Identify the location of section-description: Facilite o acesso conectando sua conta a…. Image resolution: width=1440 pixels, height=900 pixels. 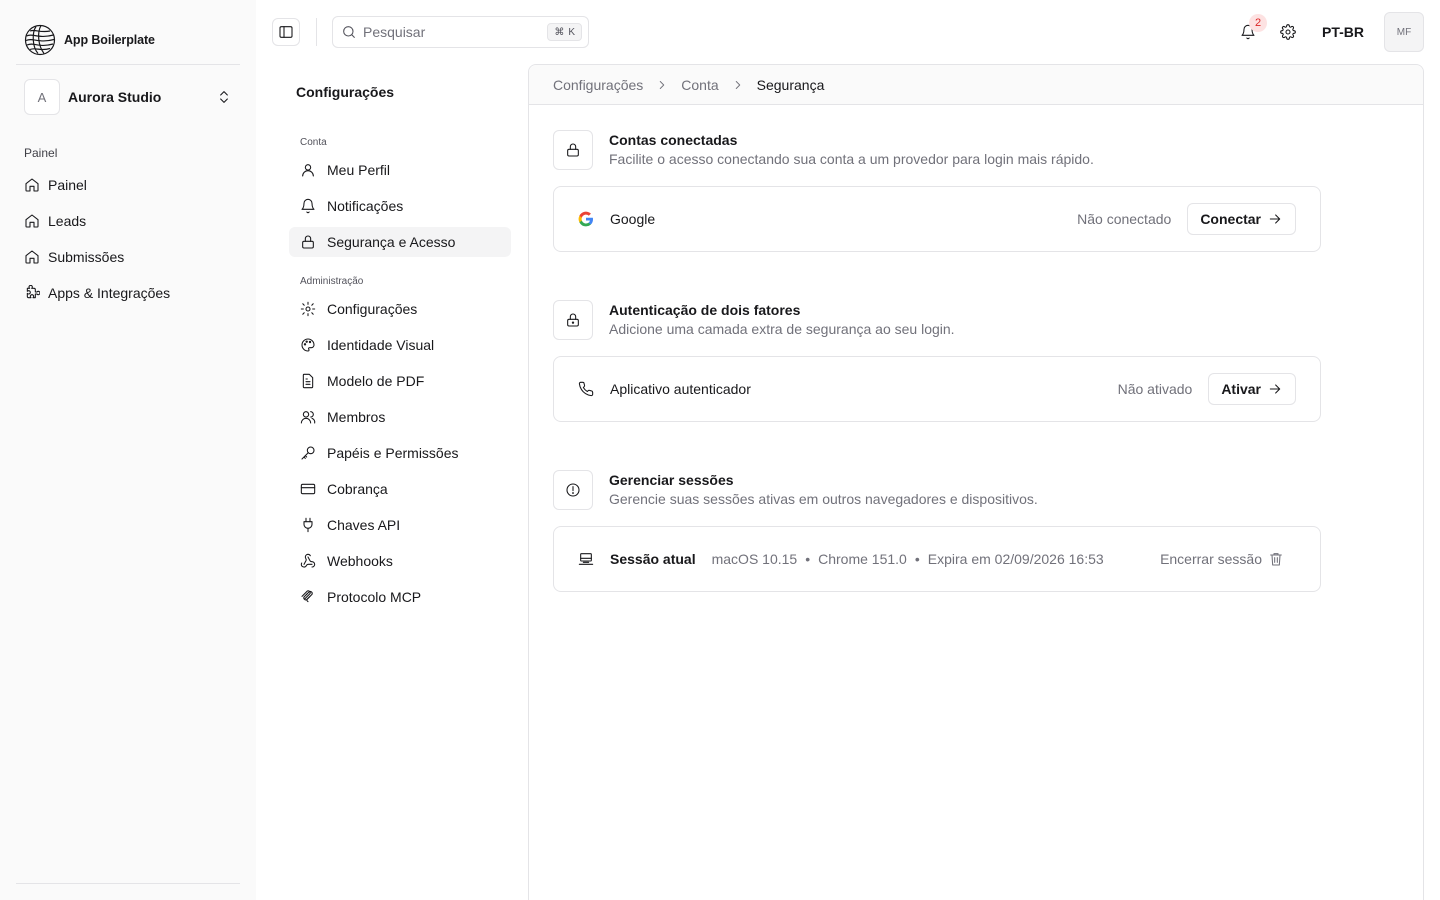
(851, 159).